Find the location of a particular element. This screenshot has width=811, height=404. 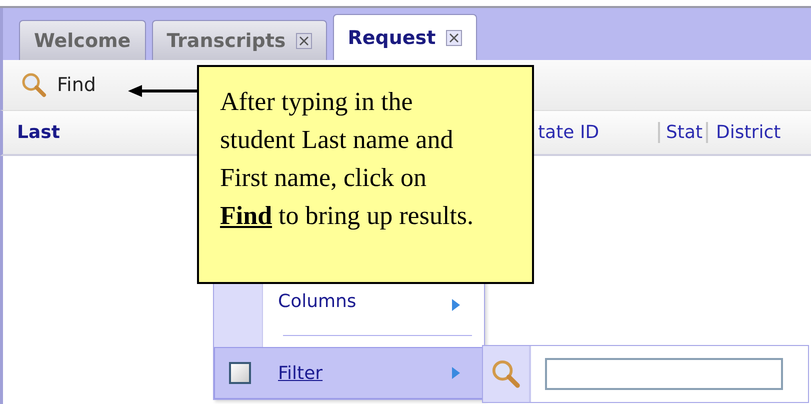

tab: Request is located at coordinates (404, 37).